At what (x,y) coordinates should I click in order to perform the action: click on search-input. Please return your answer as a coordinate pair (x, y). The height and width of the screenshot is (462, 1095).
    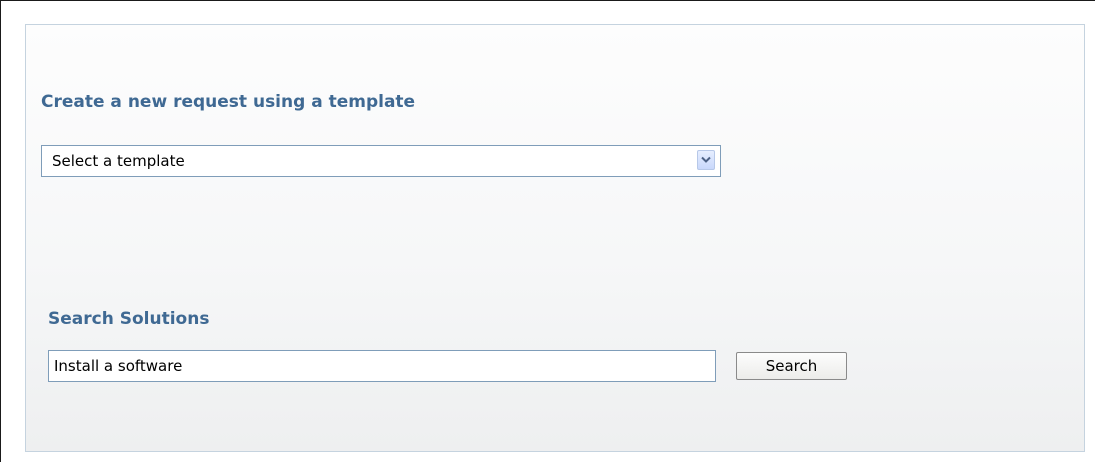
    Looking at the image, I should click on (382, 366).